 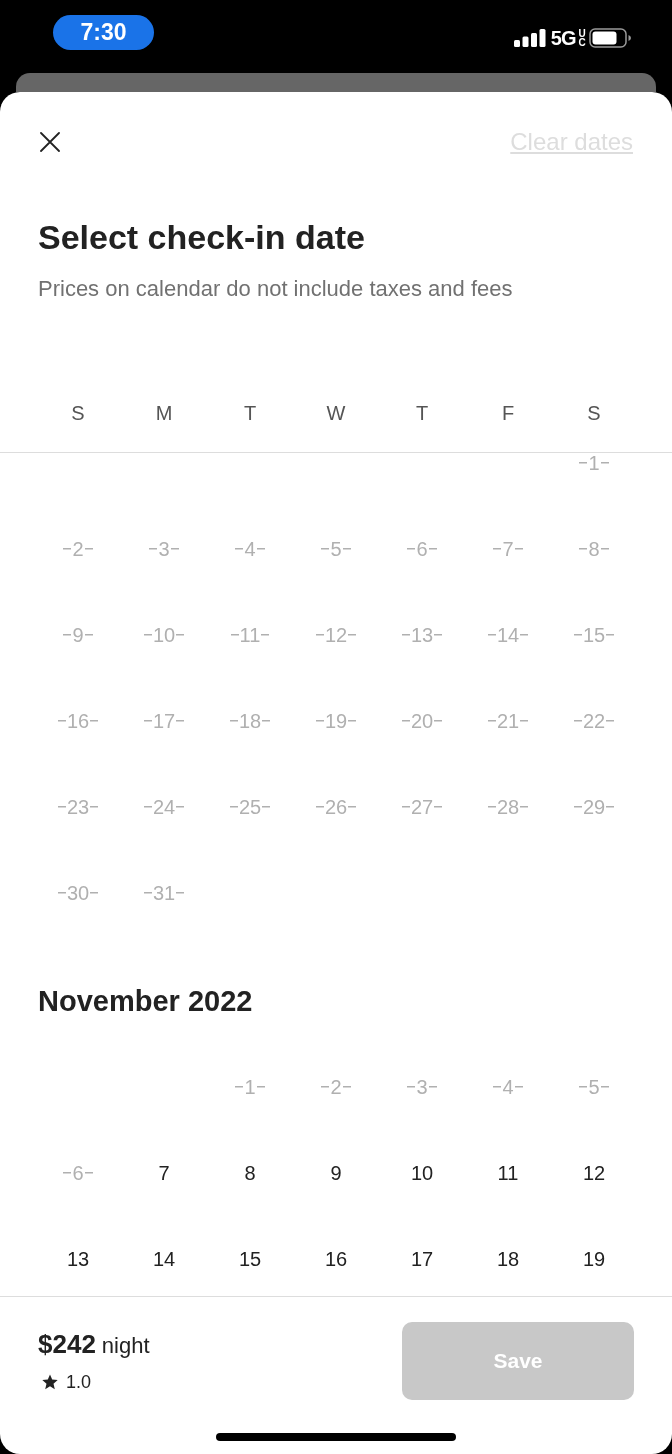 What do you see at coordinates (336, 1259) in the screenshot?
I see `calendar-day: 16` at bounding box center [336, 1259].